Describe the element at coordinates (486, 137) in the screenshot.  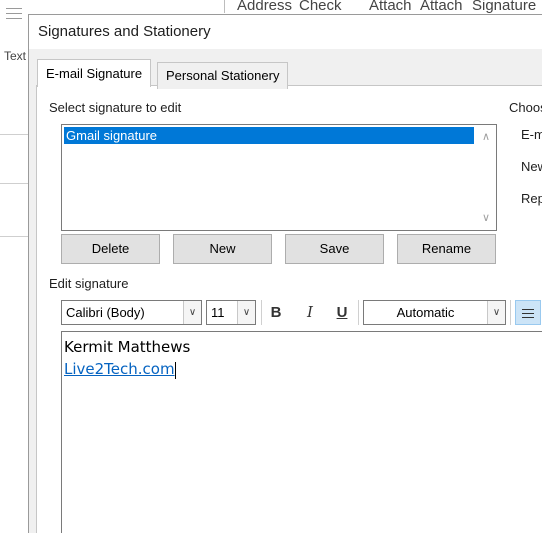
I see `scroll-up-icon: ∧` at that location.